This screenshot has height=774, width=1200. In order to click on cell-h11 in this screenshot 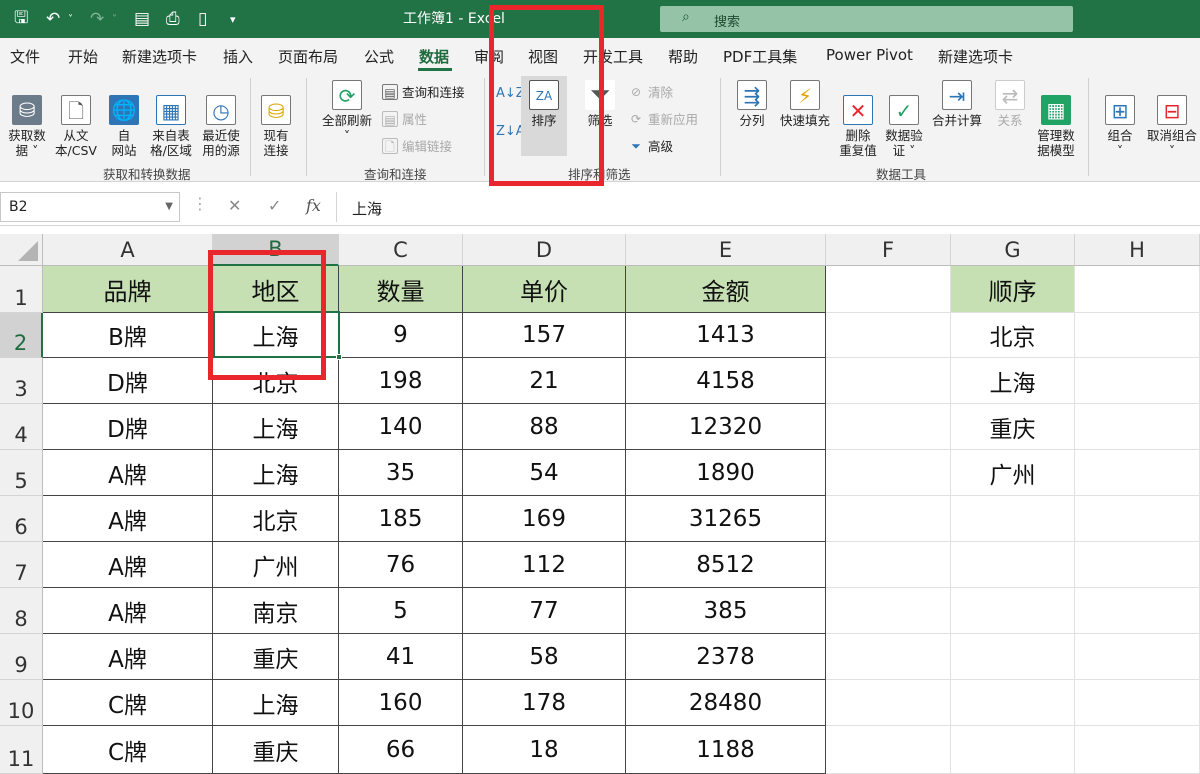, I will do `click(1137, 750)`.